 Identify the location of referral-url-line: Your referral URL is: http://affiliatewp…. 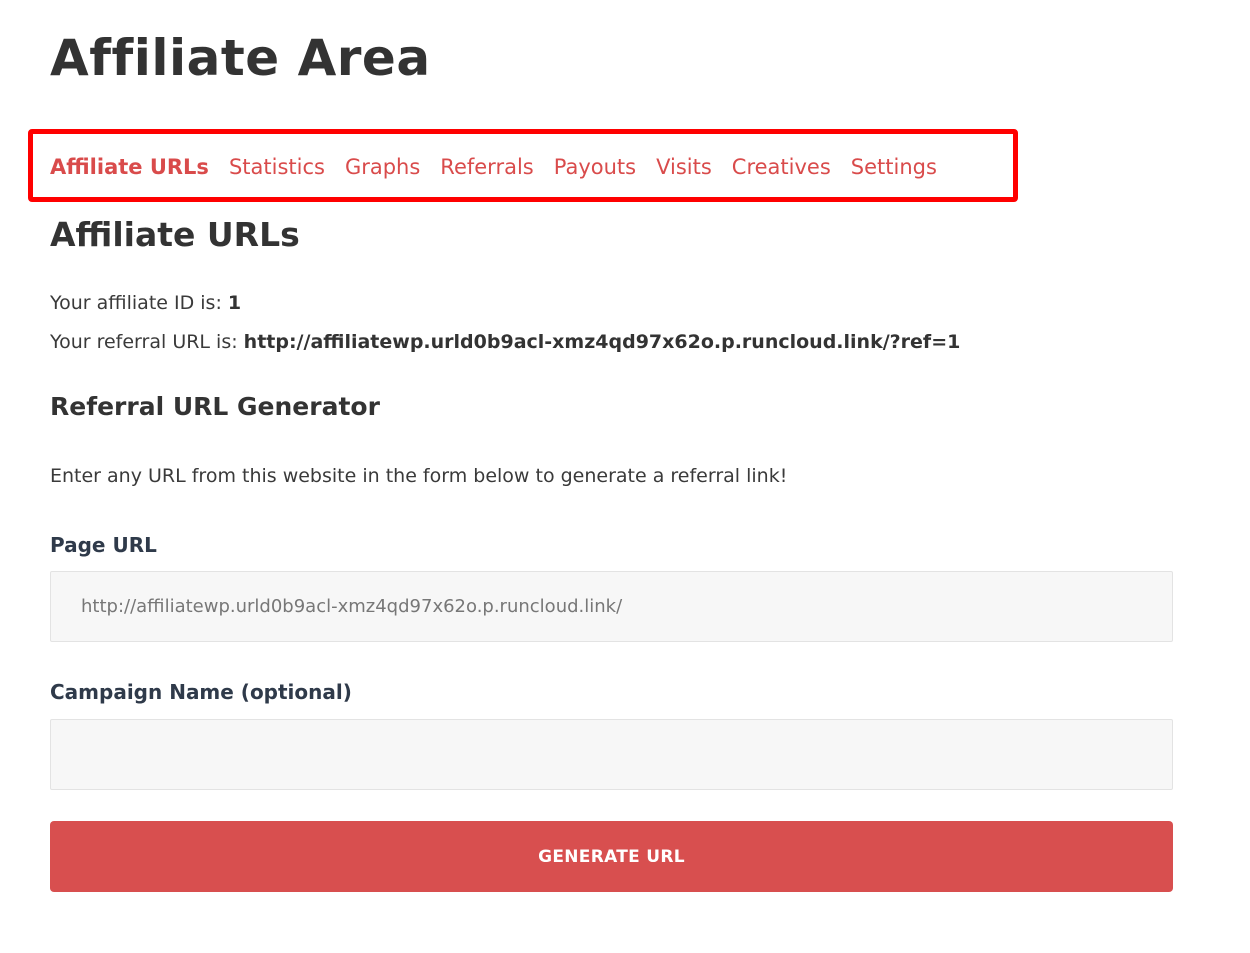
(505, 342).